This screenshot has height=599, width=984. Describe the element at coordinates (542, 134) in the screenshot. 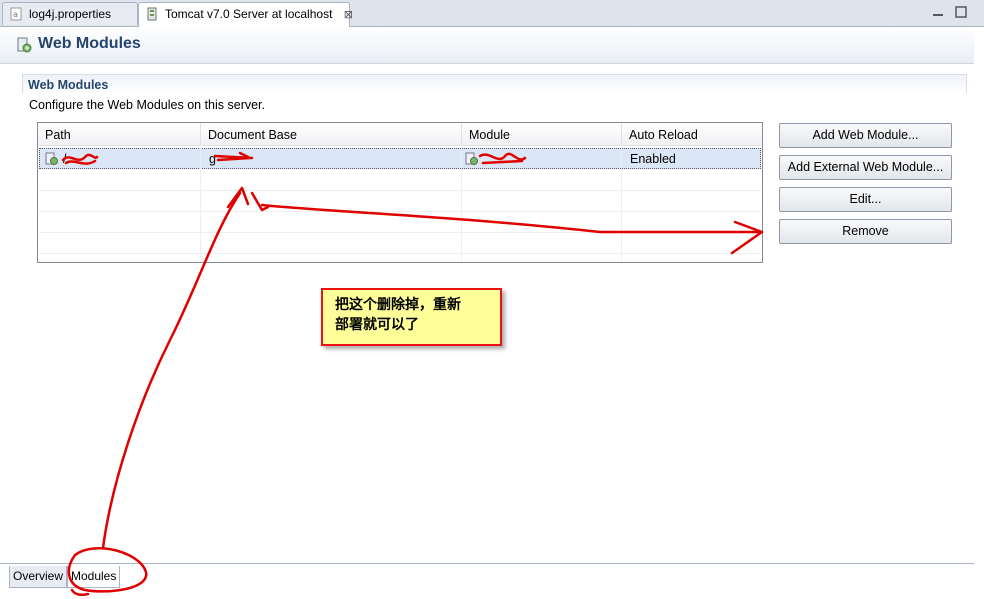

I see `column-header-module: Module` at that location.